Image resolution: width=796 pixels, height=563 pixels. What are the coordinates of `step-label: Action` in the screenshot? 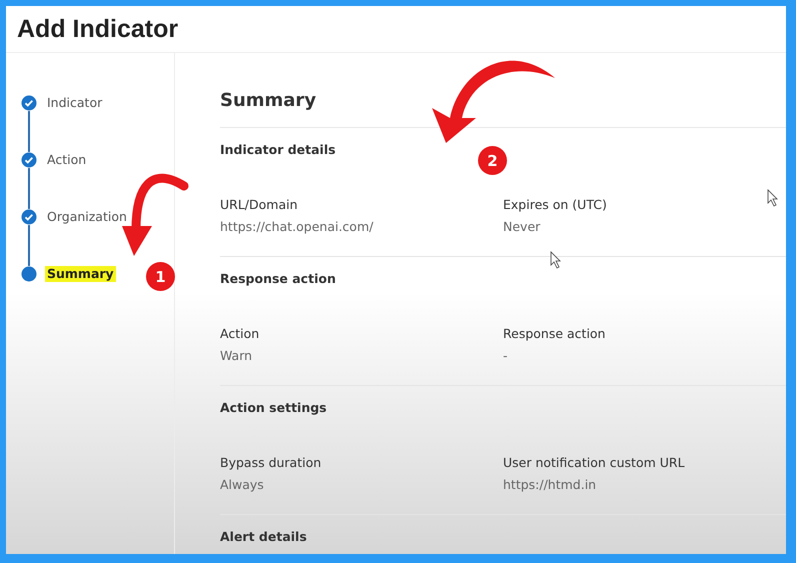 It's located at (66, 160).